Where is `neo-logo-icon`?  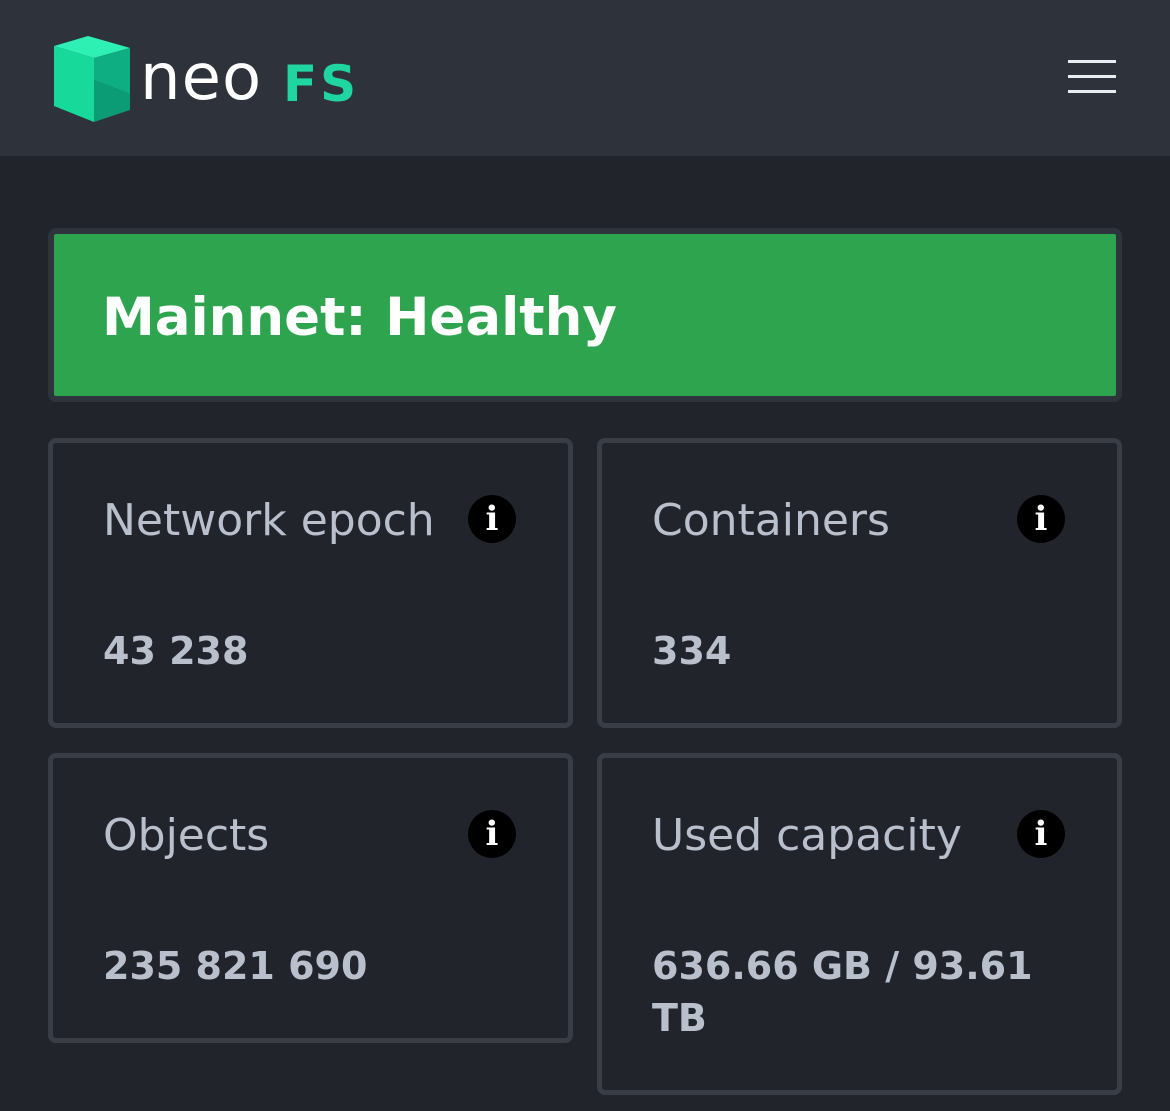 neo-logo-icon is located at coordinates (92, 79).